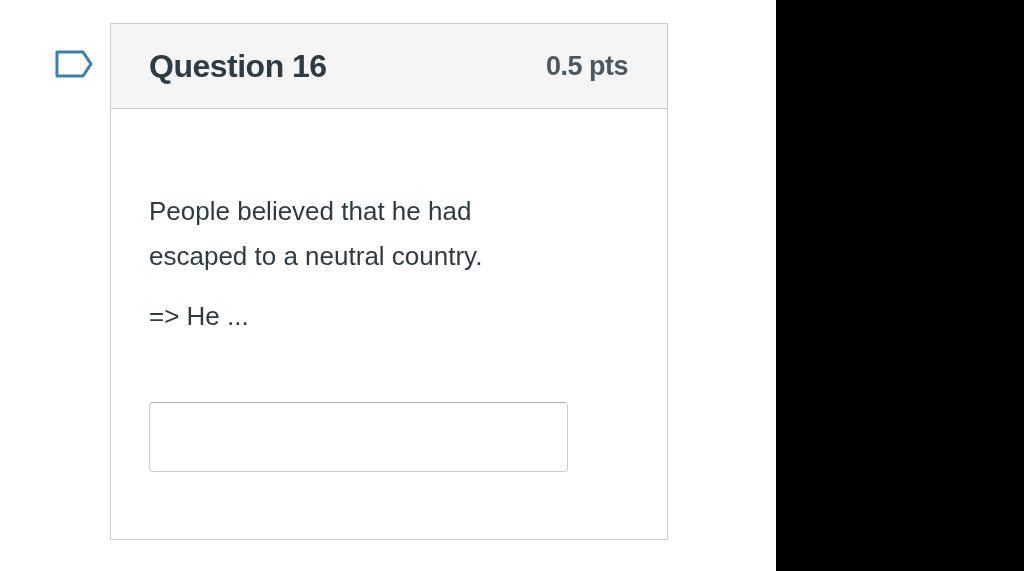  I want to click on answer-field, so click(358, 437).